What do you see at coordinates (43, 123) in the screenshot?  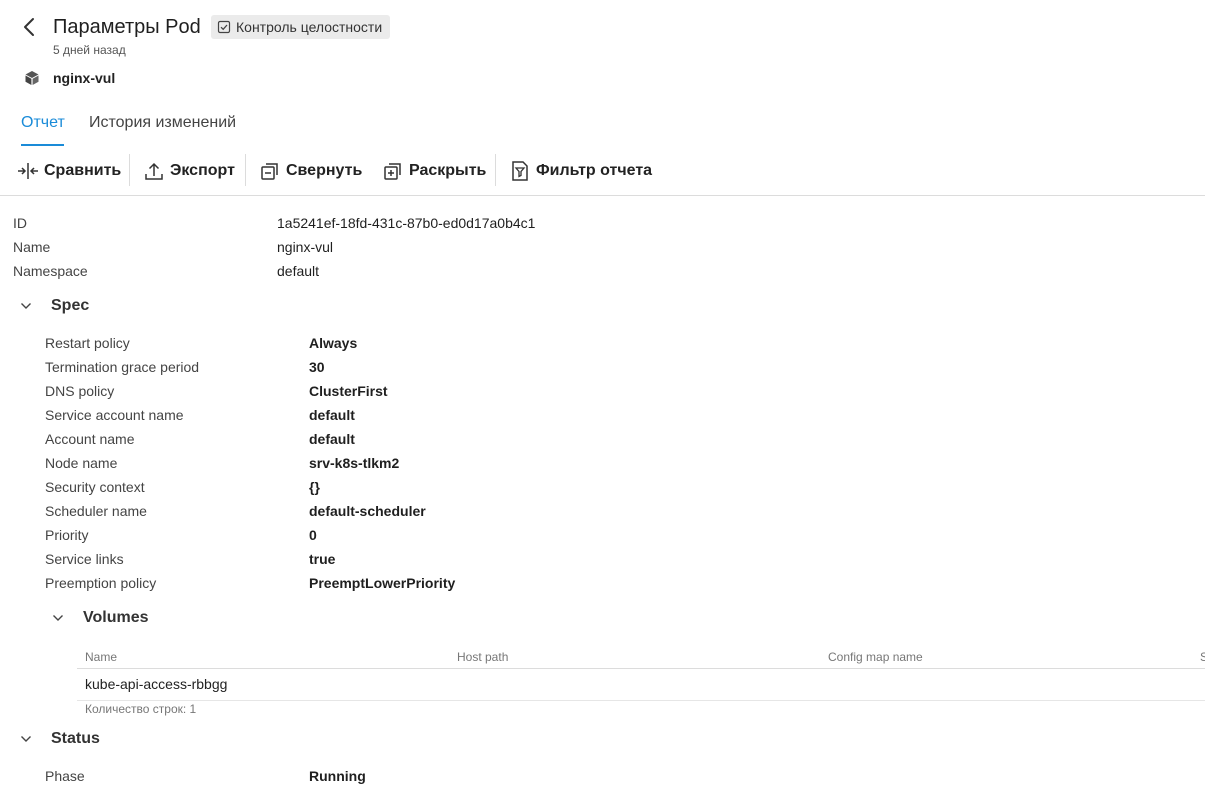 I see `tab-report: Отчет` at bounding box center [43, 123].